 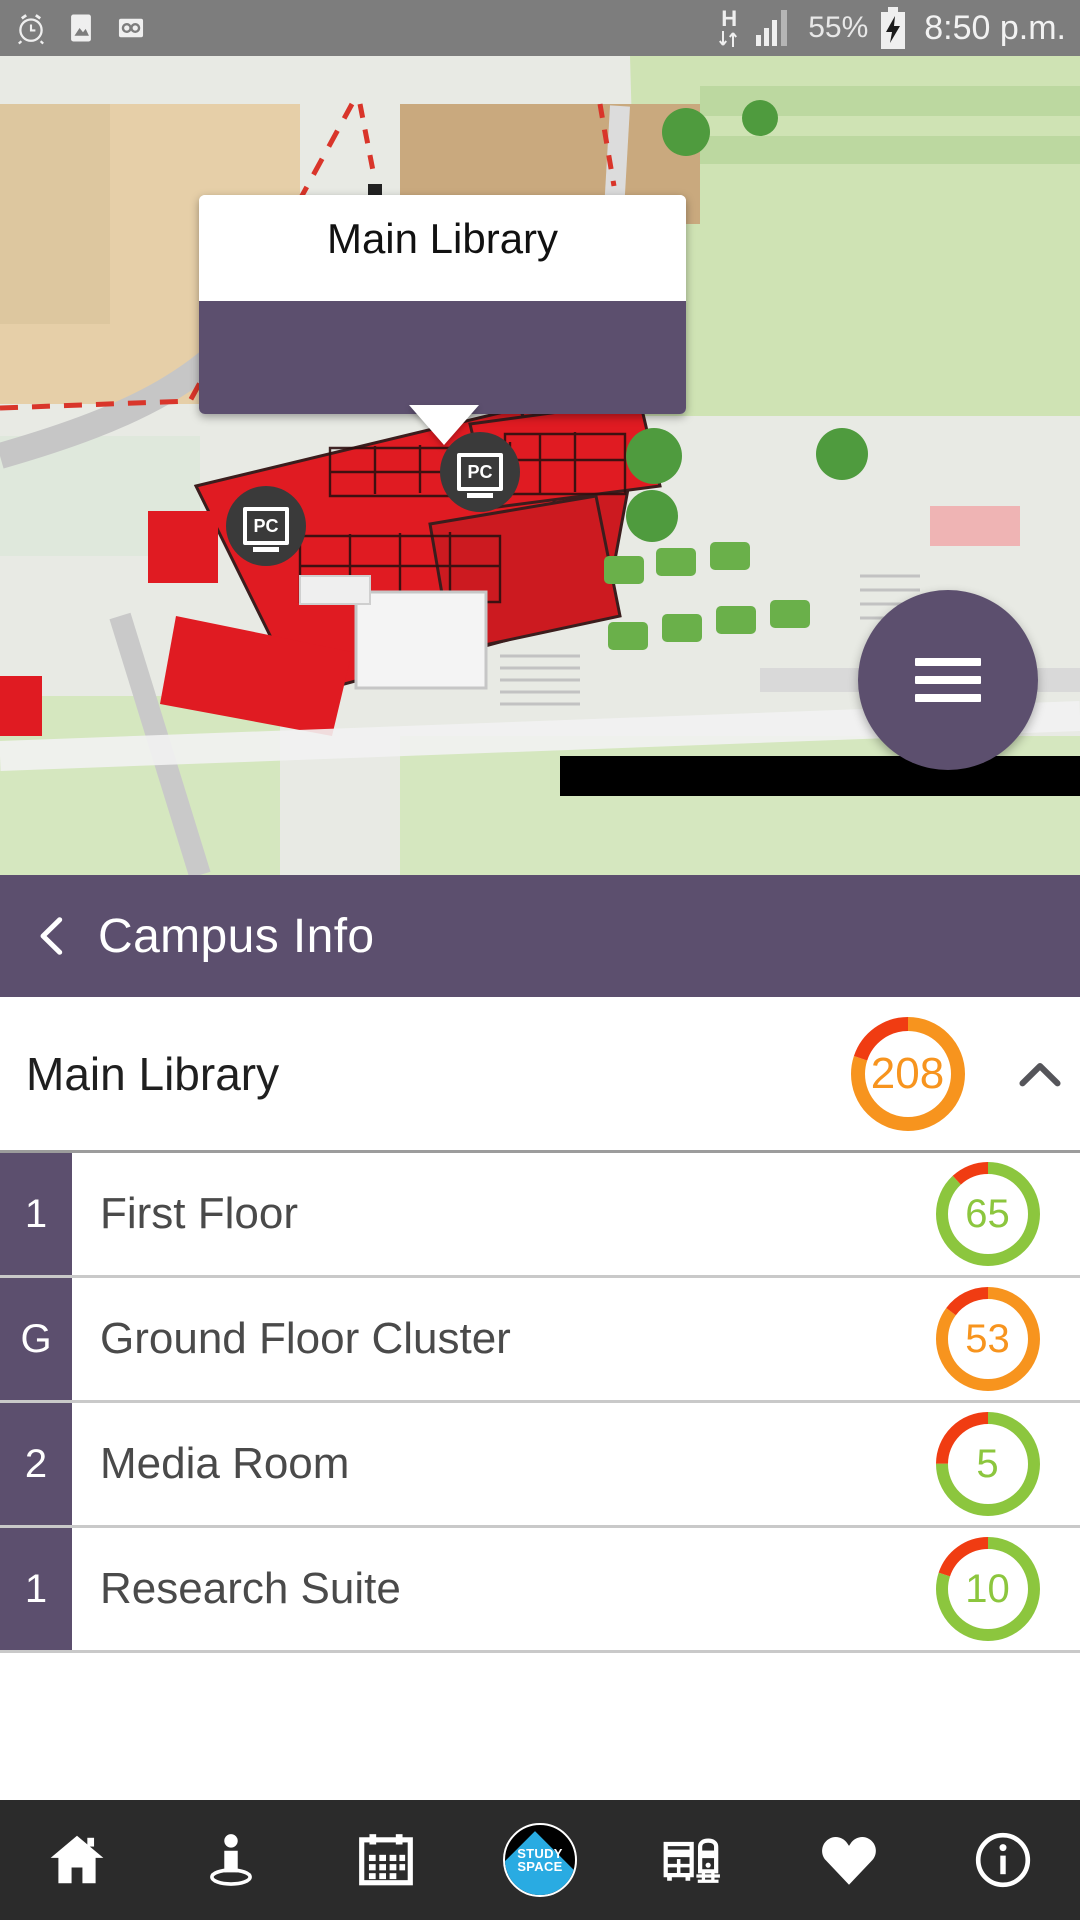 I want to click on back-chevron-icon, so click(x=53, y=936).